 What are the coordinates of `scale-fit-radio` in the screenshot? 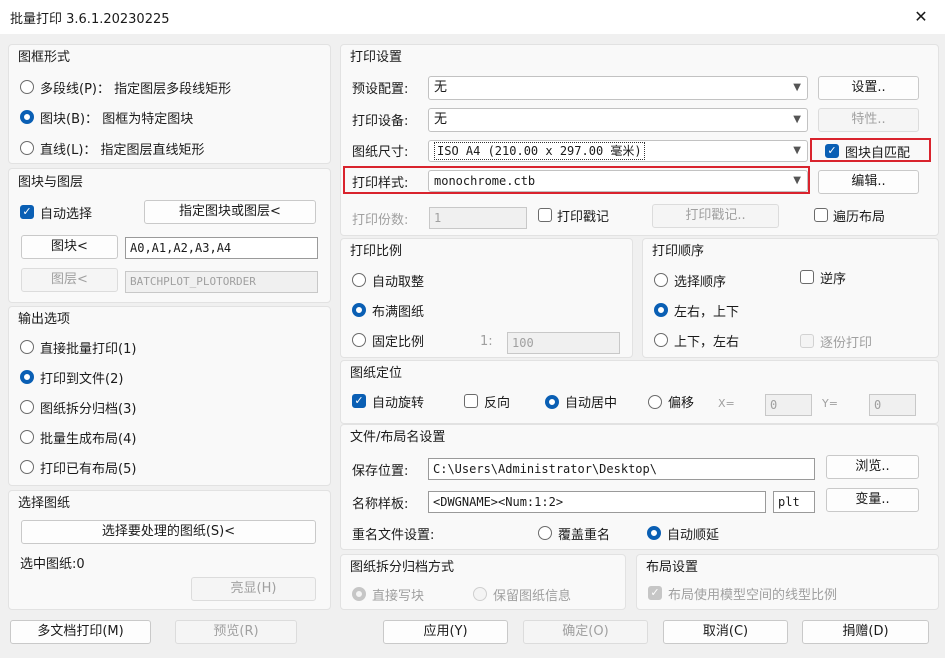 It's located at (359, 310).